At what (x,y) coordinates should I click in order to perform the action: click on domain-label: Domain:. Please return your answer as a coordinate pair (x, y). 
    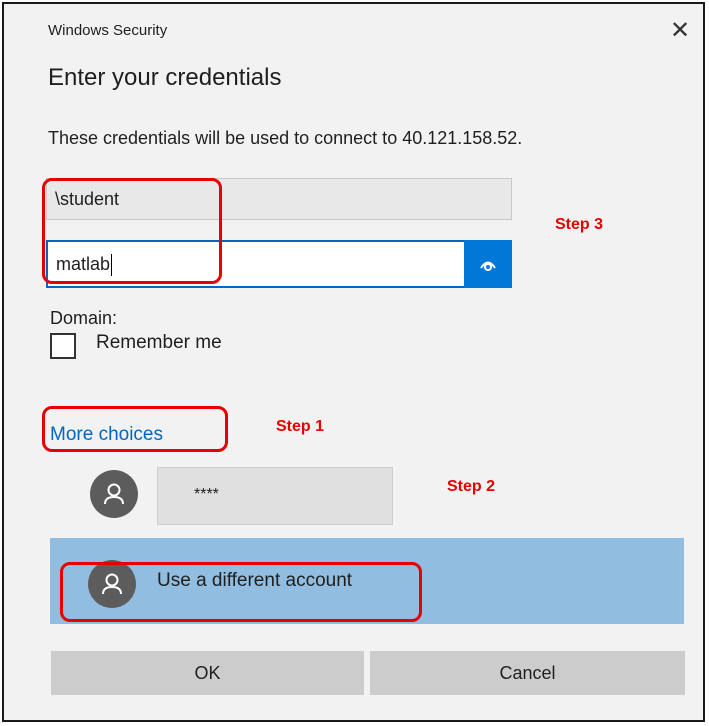
    Looking at the image, I should click on (84, 318).